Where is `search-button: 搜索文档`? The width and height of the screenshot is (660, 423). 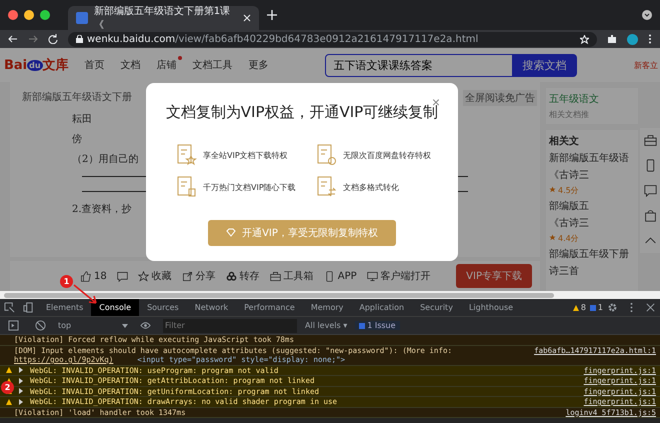
search-button: 搜索文档 is located at coordinates (544, 65).